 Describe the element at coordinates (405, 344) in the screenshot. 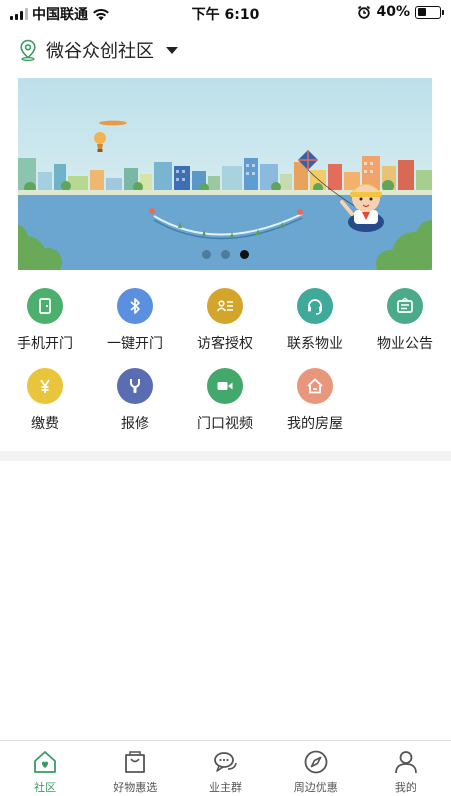

I see `service-label: 物业公告` at that location.